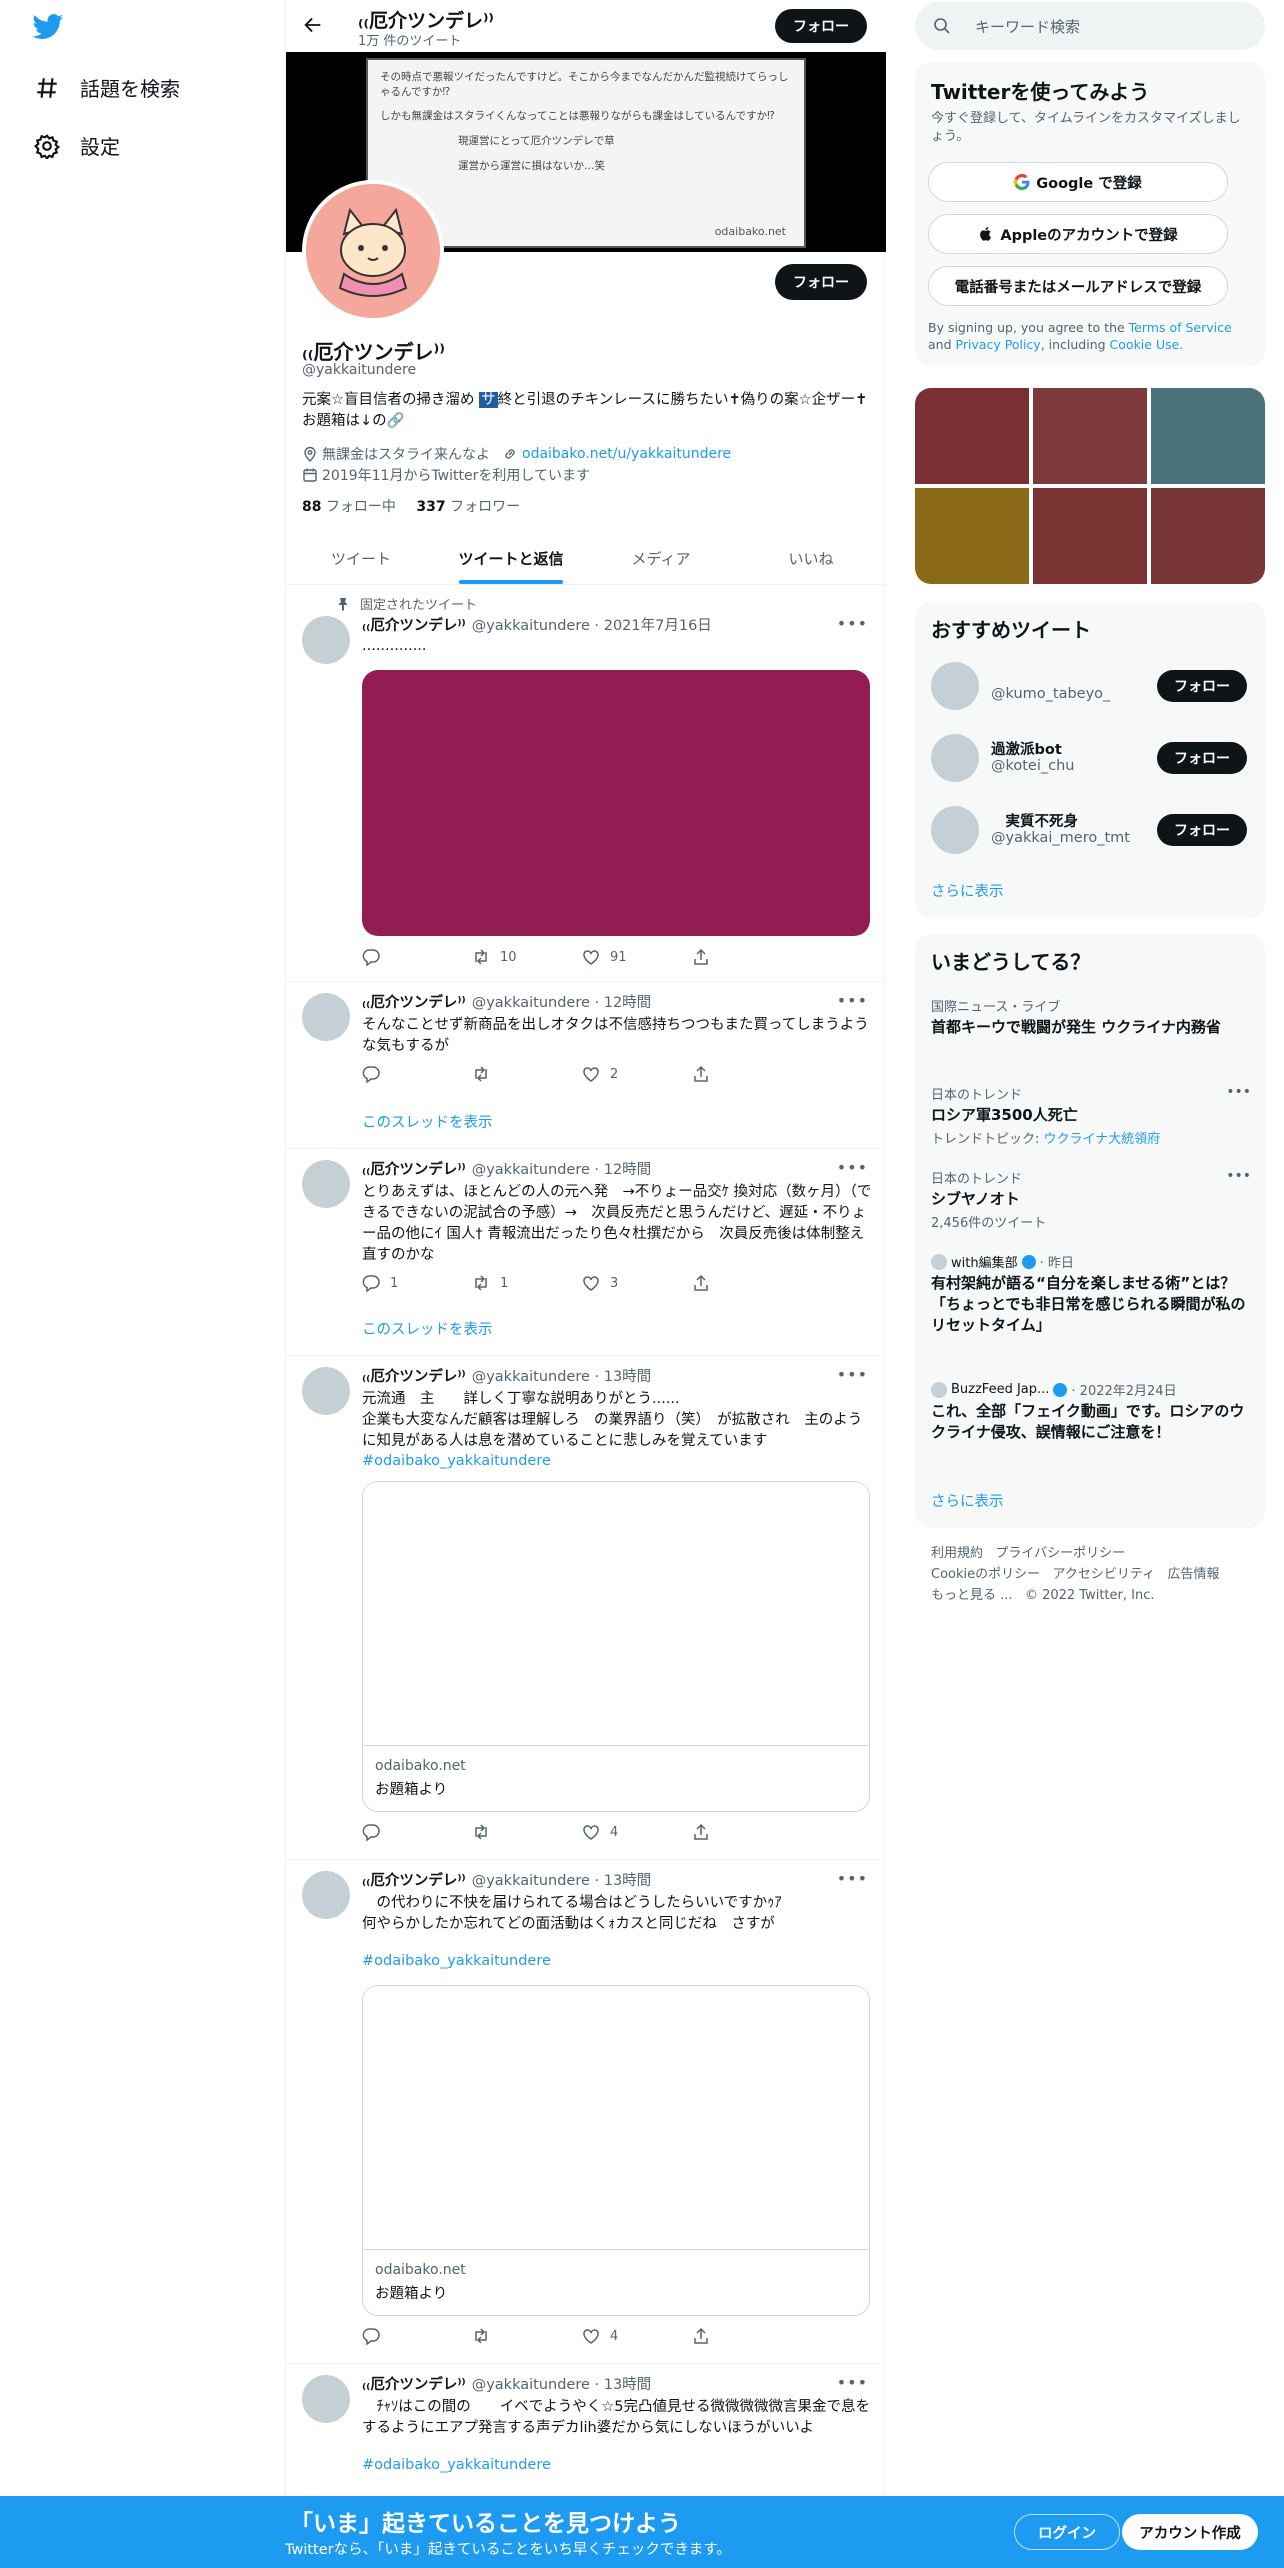 This screenshot has width=1284, height=2568. What do you see at coordinates (1104, 1574) in the screenshot?
I see `footer-accessibility-link: アクセシビリティ` at bounding box center [1104, 1574].